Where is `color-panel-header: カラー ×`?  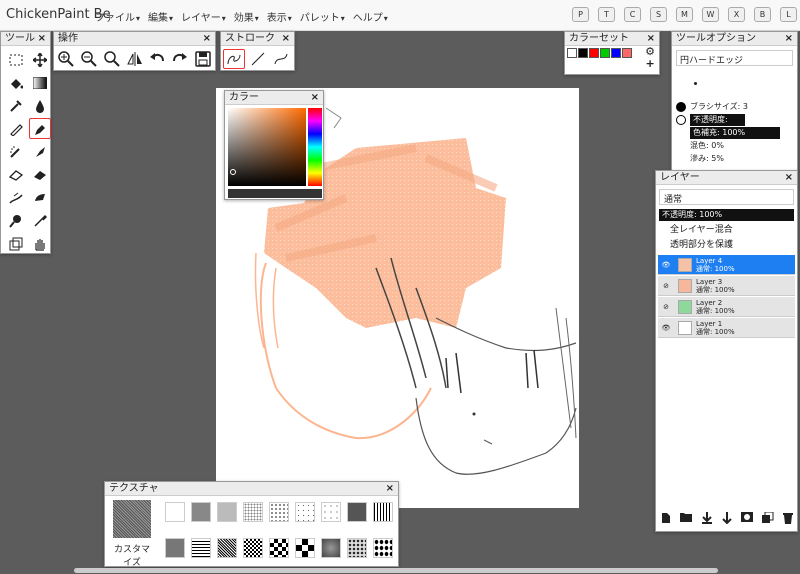
color-panel-header: カラー × is located at coordinates (274, 98).